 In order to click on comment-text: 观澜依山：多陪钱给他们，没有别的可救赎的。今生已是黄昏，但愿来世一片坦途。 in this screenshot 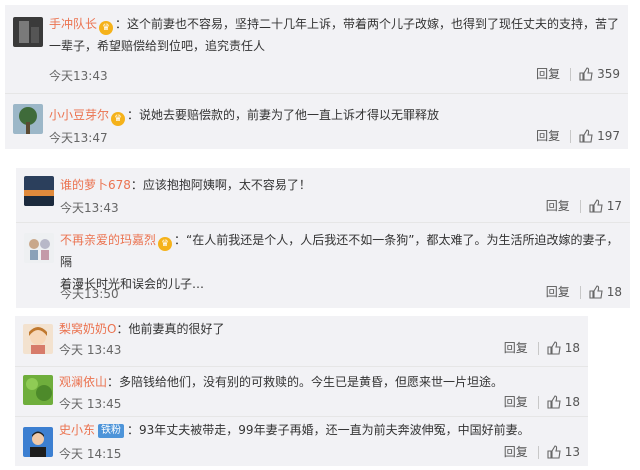, I will do `click(281, 382)`.